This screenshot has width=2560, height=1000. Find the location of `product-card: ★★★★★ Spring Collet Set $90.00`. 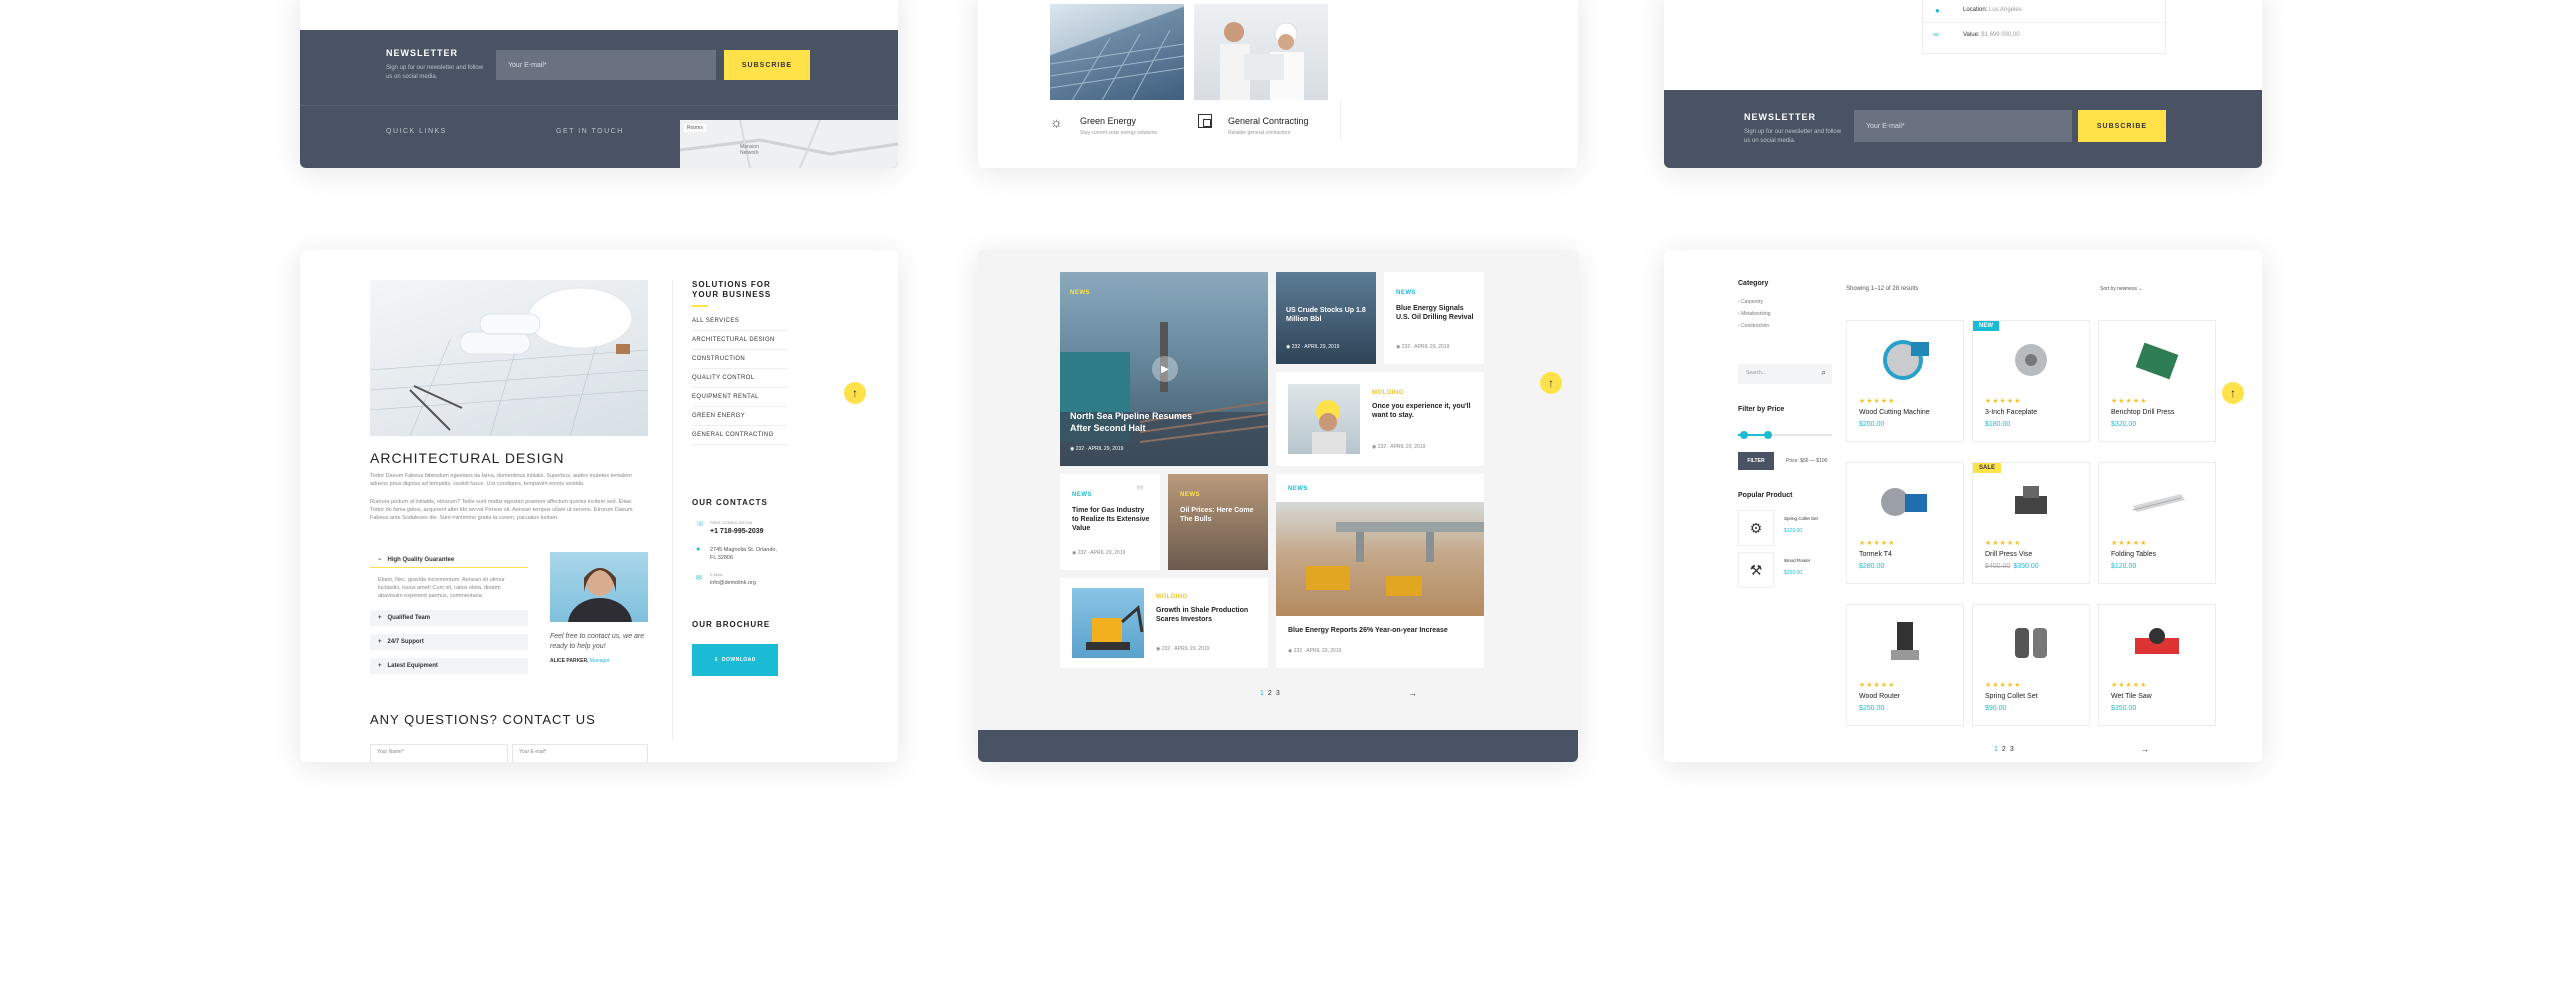

product-card: ★★★★★ Spring Collet Set $90.00 is located at coordinates (2031, 665).